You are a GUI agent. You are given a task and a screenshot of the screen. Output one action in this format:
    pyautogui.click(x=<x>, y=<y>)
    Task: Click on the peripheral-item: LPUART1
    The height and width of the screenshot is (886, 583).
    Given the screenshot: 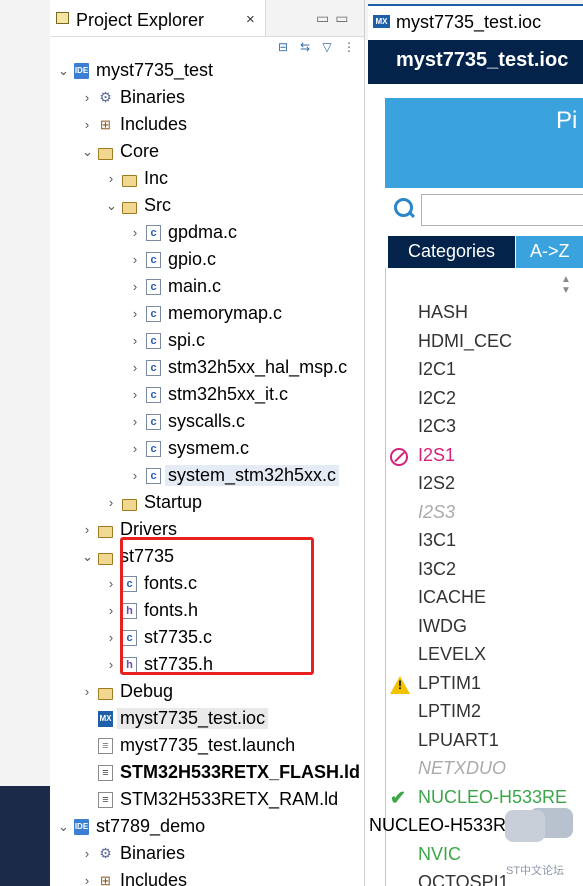 What is the action you would take?
    pyautogui.click(x=458, y=740)
    